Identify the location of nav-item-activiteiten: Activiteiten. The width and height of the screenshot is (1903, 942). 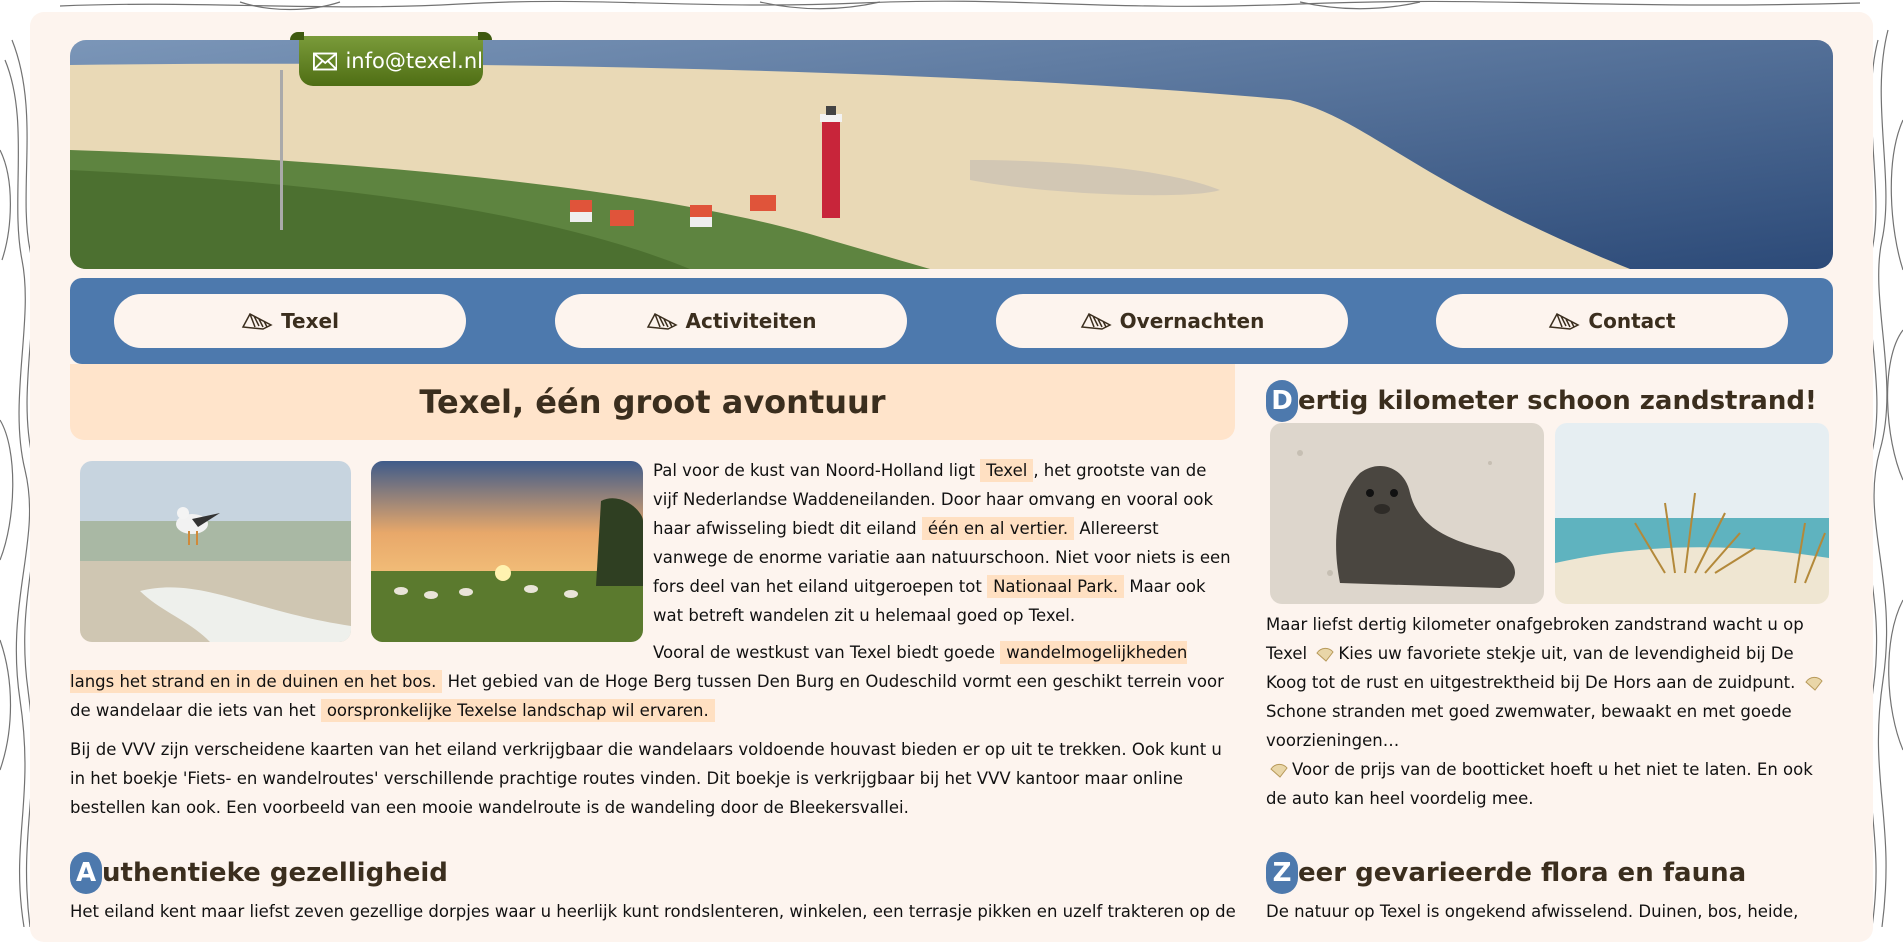
(731, 321).